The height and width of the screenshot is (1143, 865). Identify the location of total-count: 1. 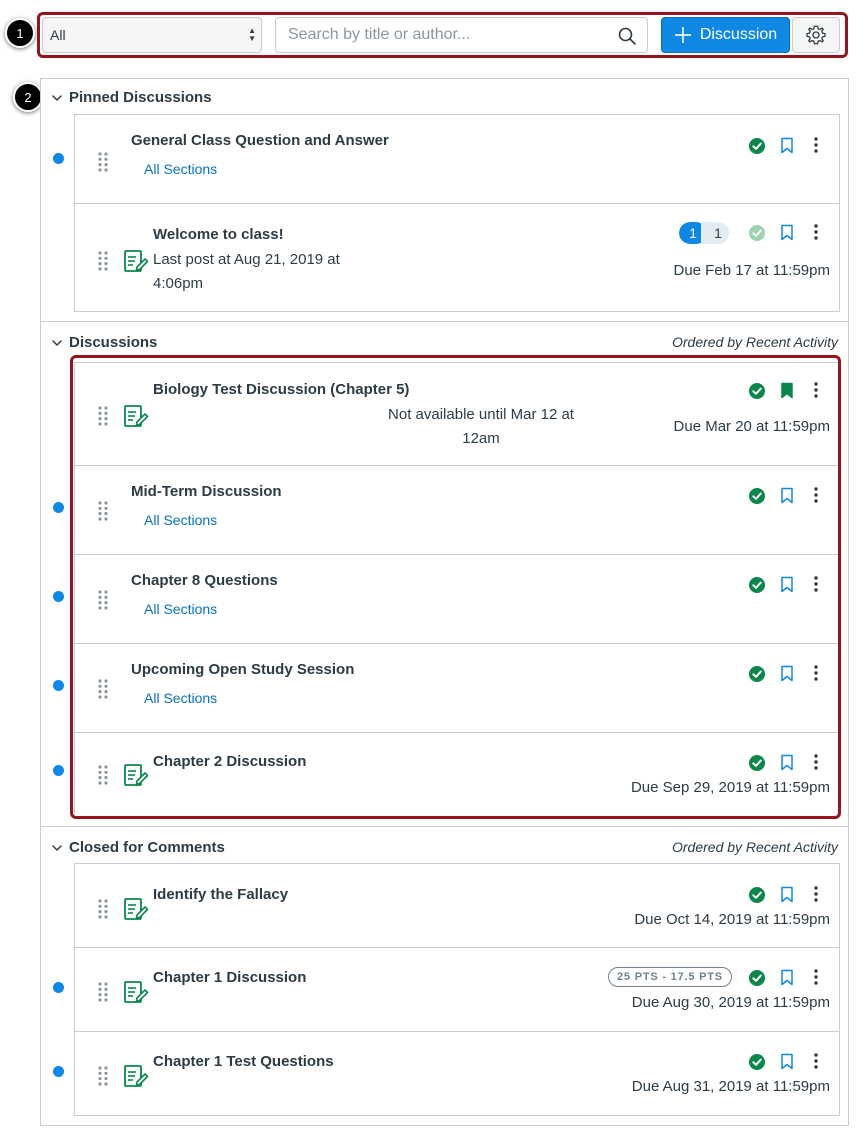
(715, 233).